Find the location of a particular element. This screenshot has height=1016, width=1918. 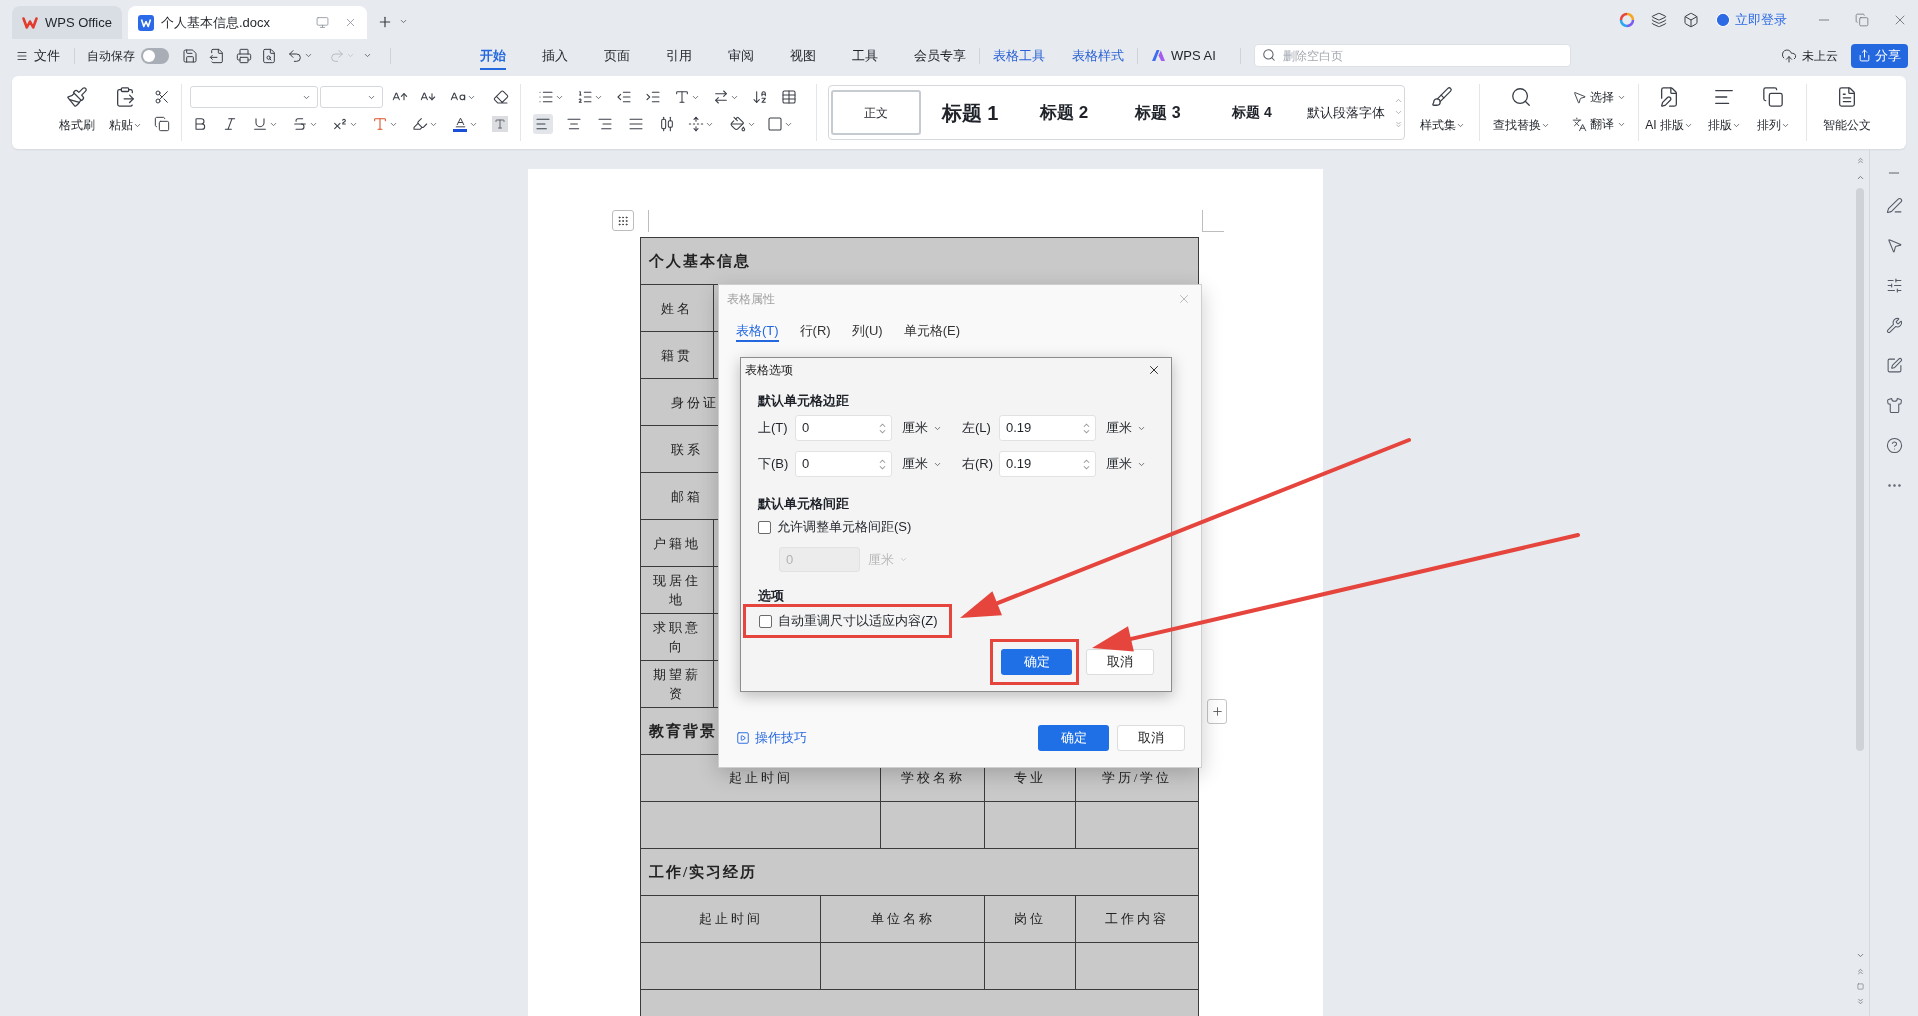

autosave-toggle is located at coordinates (155, 55).